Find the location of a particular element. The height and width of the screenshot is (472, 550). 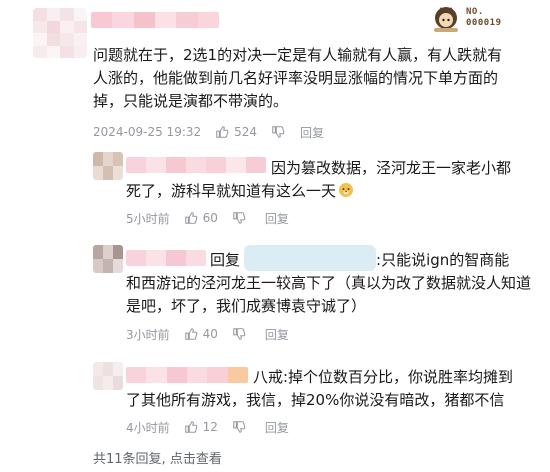

main-comment-meta: 2024-09-25 19:32 524 回复 is located at coordinates (208, 132).